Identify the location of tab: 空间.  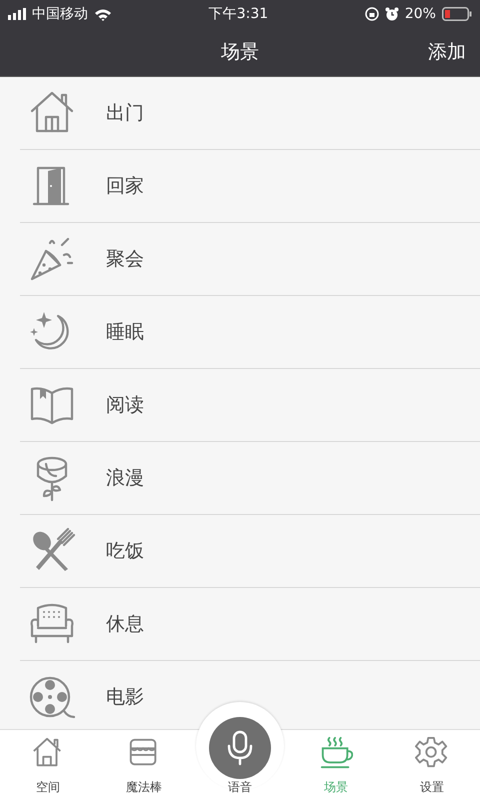
(48, 765).